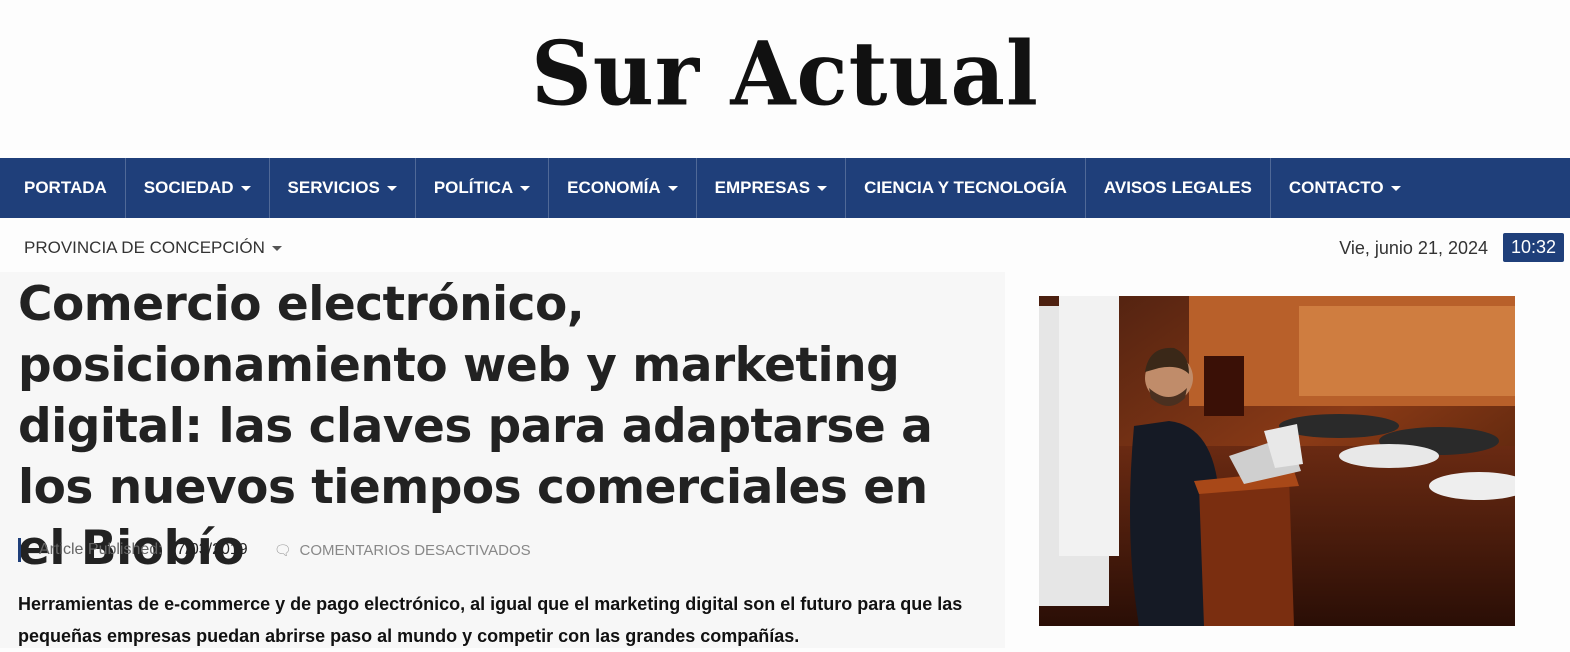  Describe the element at coordinates (1413, 248) in the screenshot. I see `current-date: Vie, junio 21, 2024` at that location.